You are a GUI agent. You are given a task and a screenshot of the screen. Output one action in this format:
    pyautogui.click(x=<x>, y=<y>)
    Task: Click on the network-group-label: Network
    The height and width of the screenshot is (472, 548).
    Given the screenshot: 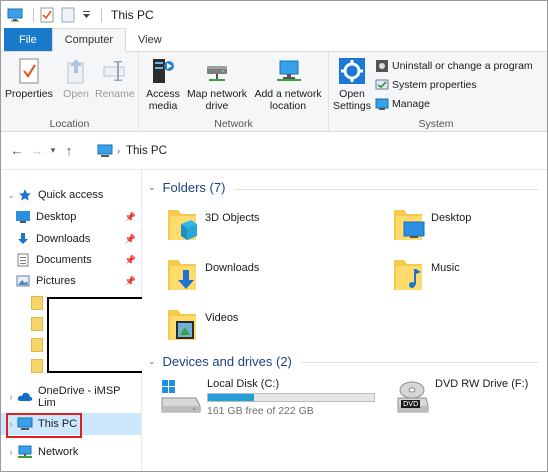 What is the action you would take?
    pyautogui.click(x=233, y=124)
    